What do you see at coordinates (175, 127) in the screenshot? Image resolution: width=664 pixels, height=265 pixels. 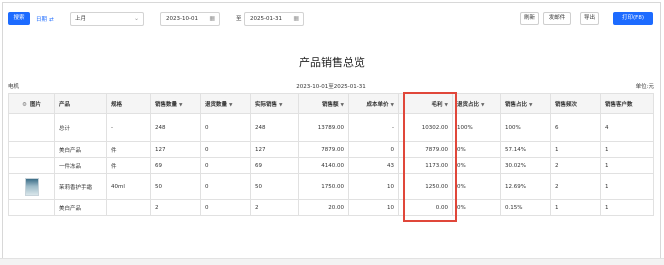 I see `sales-qty-cell: 248` at bounding box center [175, 127].